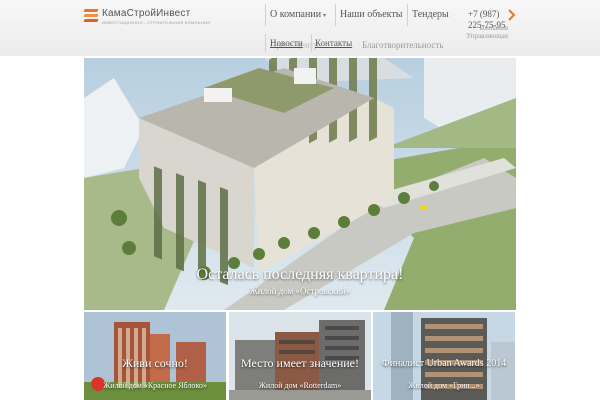 The width and height of the screenshot is (600, 400). Describe the element at coordinates (156, 22) in the screenshot. I see `logo-tagline: ИНВЕСТИЦИОННО - СТРОИТЕЛЬНАЯ КОМПАНИЯ` at that location.